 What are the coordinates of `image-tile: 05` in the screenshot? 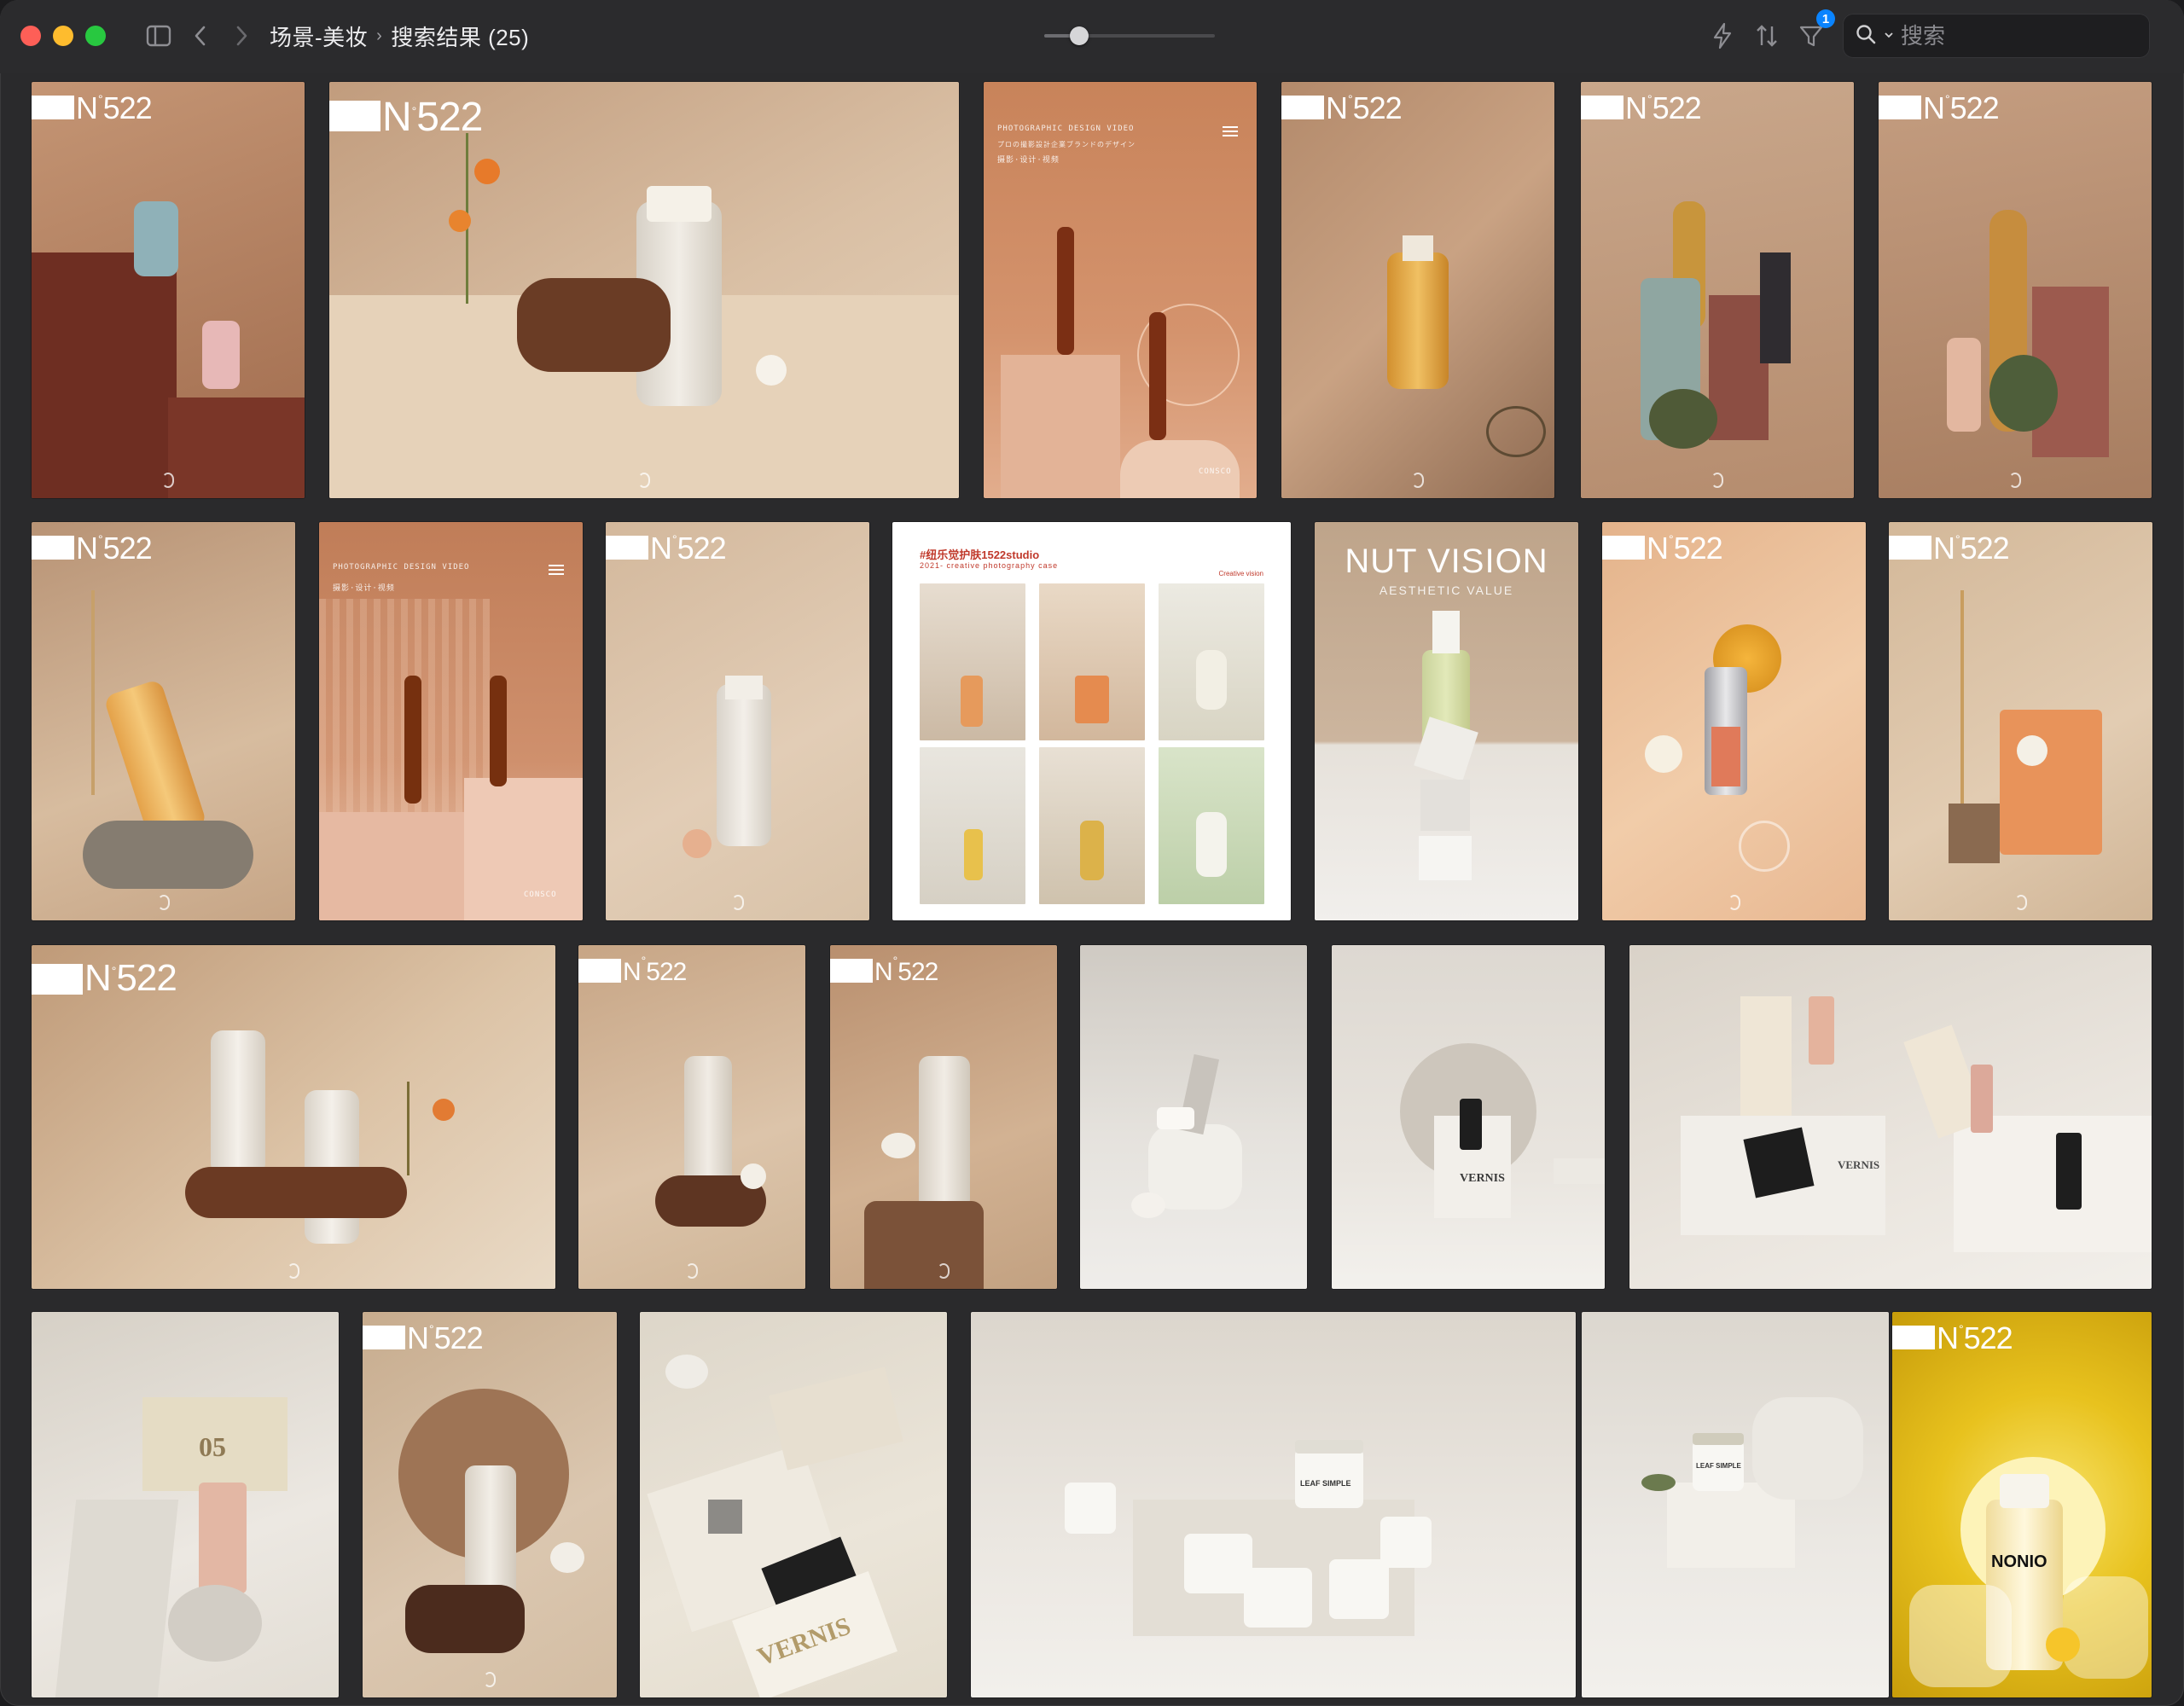 It's located at (186, 1504).